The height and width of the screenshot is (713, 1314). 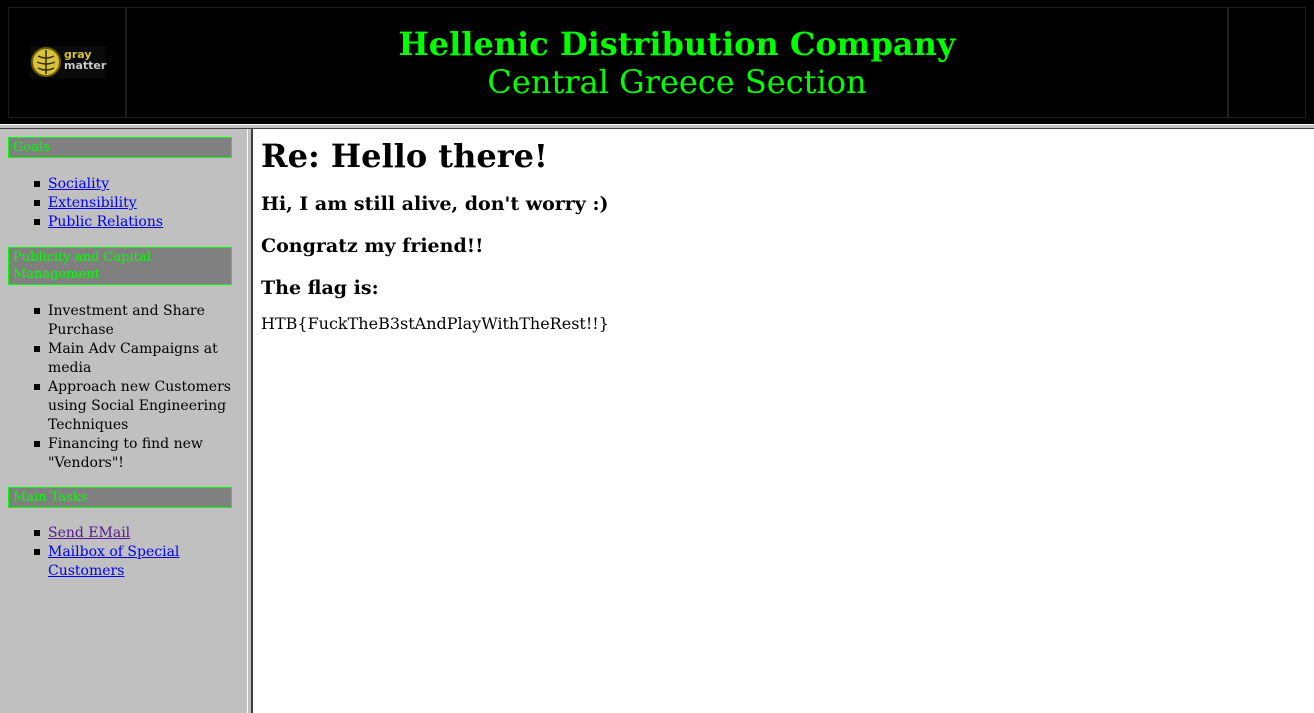 I want to click on section-title: Central Greece Section, so click(x=677, y=82).